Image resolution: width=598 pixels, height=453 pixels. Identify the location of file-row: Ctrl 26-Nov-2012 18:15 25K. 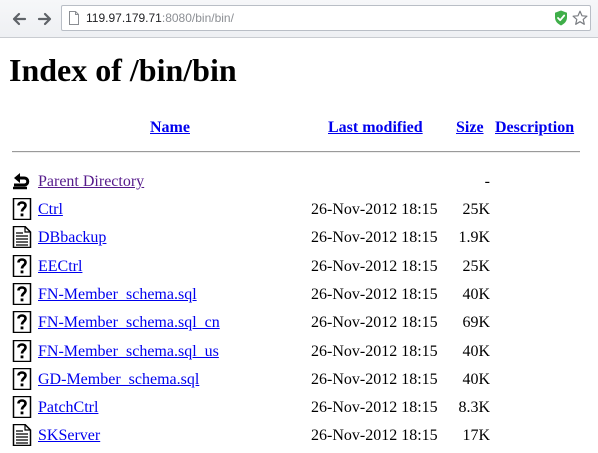
(299, 211).